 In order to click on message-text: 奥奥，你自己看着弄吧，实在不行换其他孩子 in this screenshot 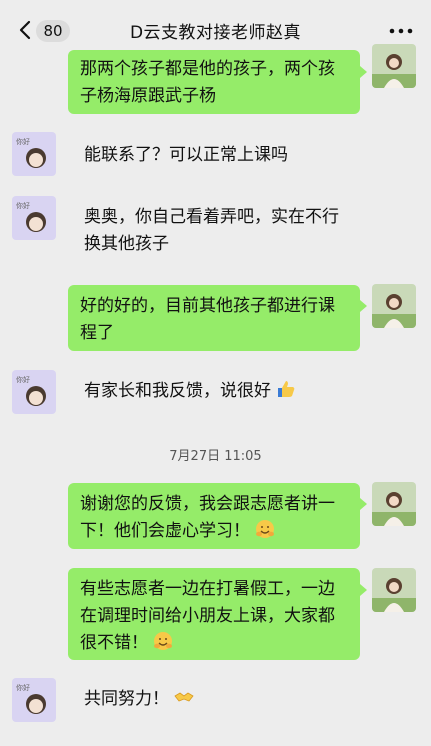, I will do `click(211, 230)`.